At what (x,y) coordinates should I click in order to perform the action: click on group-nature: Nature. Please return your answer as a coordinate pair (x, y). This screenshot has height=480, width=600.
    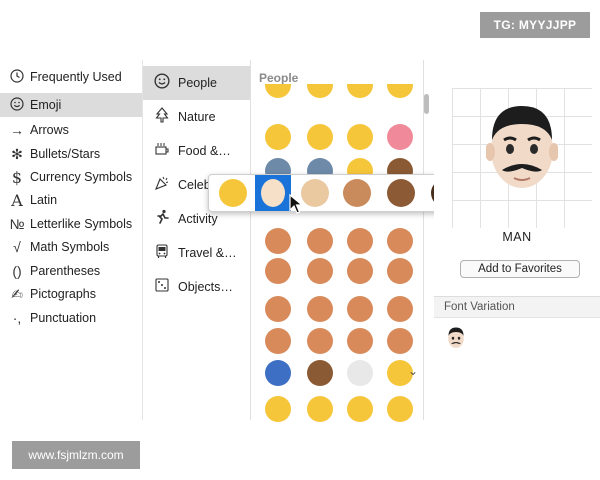
    Looking at the image, I should click on (196, 117).